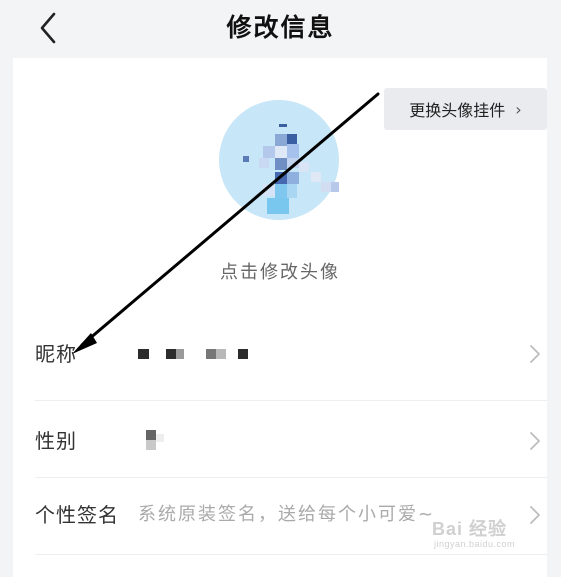 The image size is (561, 577). I want to click on nickname-mosaic, so click(198, 355).